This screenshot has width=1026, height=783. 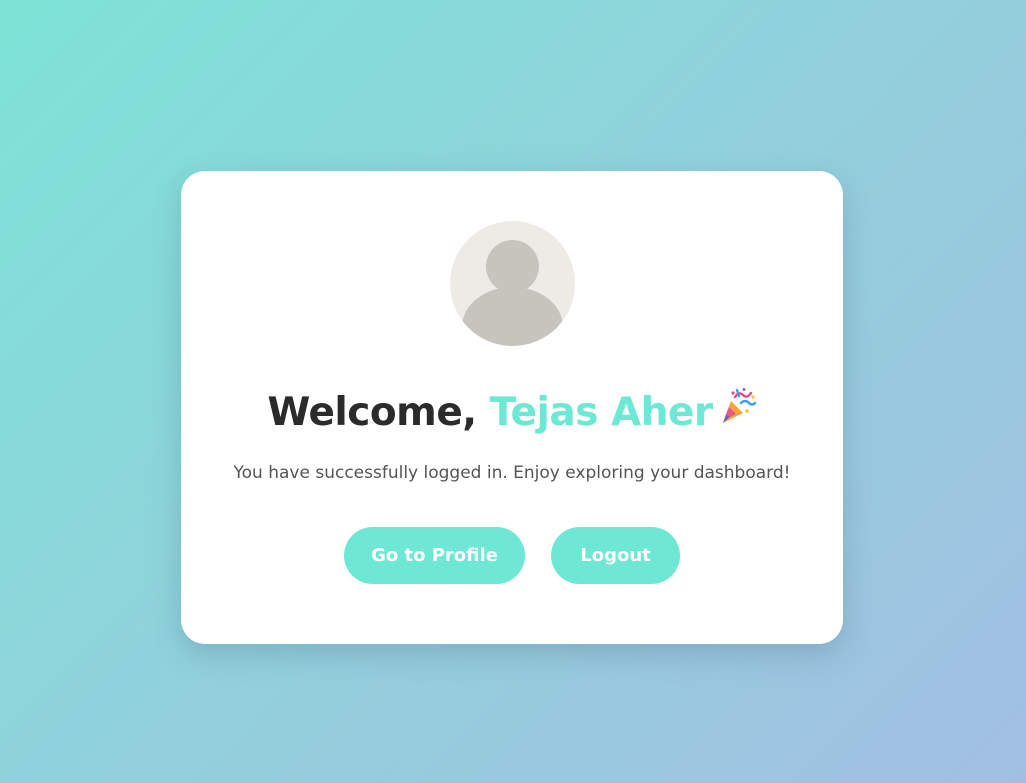 I want to click on avatar-head-shape, so click(x=512, y=266).